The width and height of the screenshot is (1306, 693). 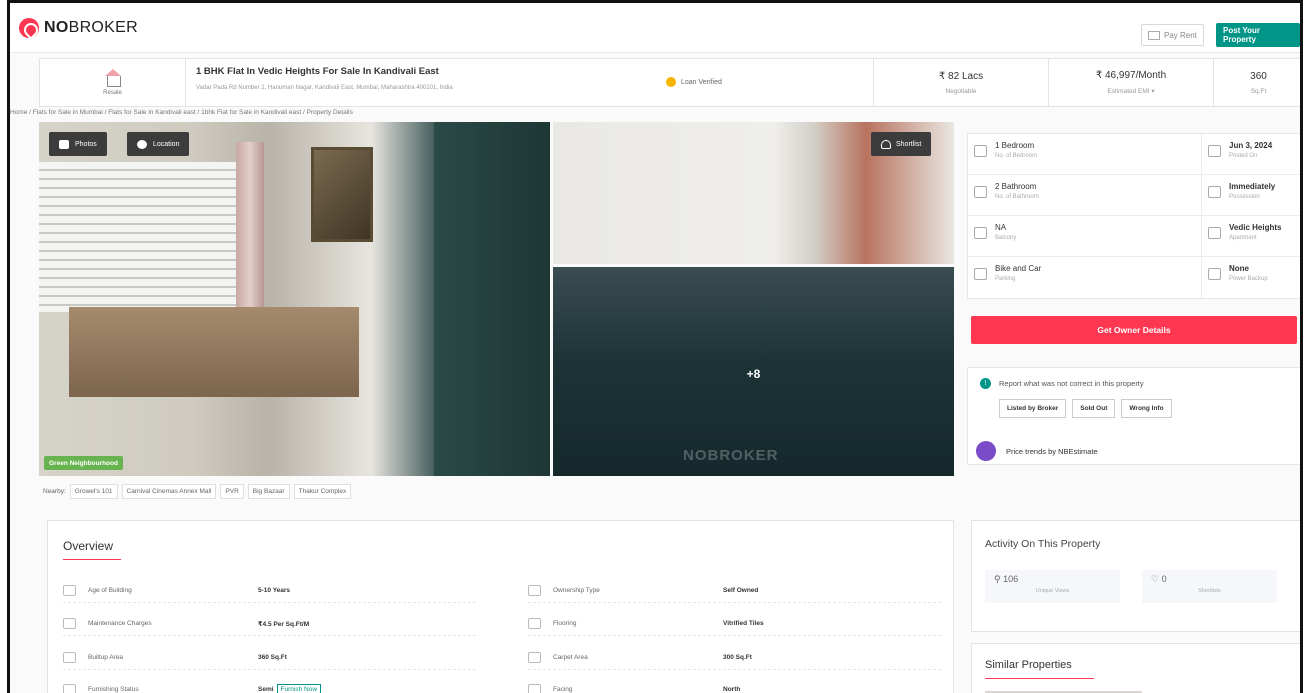 What do you see at coordinates (110, 590) in the screenshot?
I see `overview-label: Age of Building` at bounding box center [110, 590].